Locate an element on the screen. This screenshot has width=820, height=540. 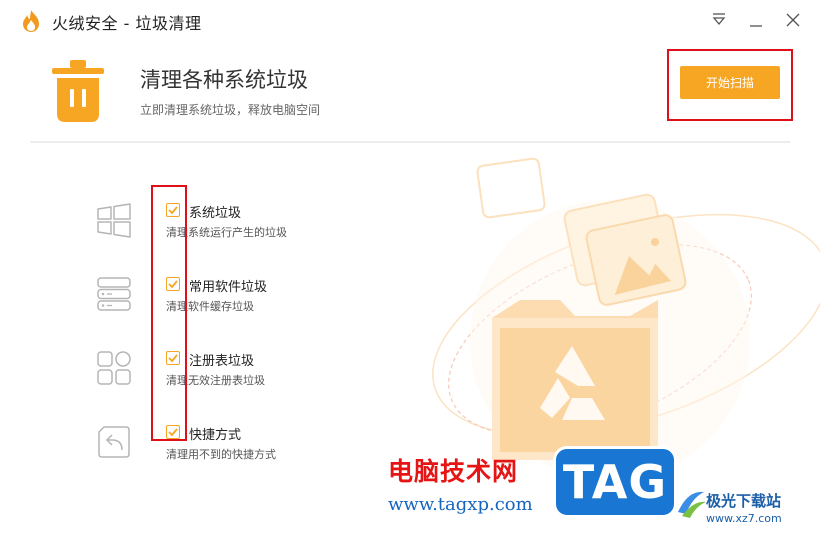
item-description: 清理用不到的快捷方式 is located at coordinates (221, 454).